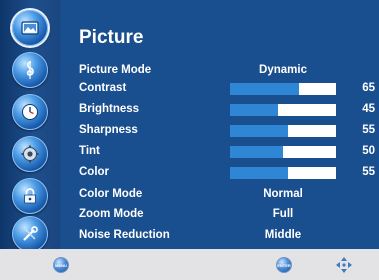  What do you see at coordinates (344, 265) in the screenshot?
I see `dpad-arrows-icon` at bounding box center [344, 265].